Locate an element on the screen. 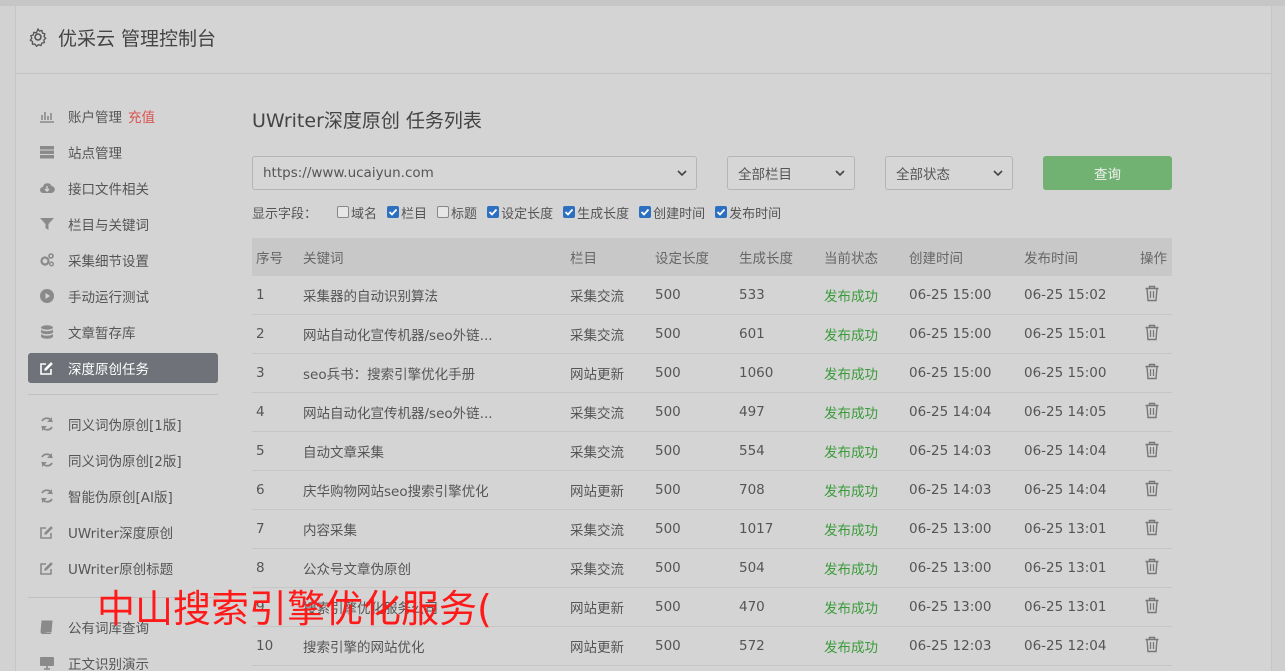 Image resolution: width=1285 pixels, height=671 pixels. sidebar-item-0-5: 手动运行测试 is located at coordinates (123, 296).